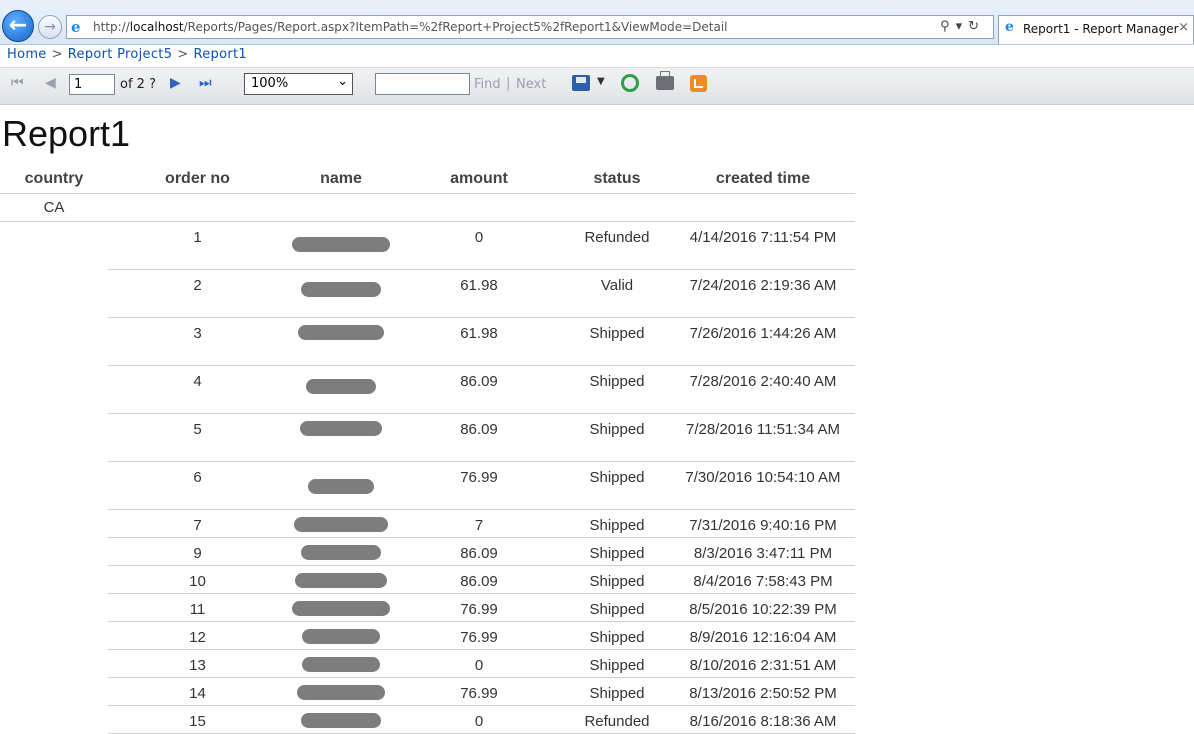 The image size is (1194, 734). I want to click on data-feed-icon, so click(698, 83).